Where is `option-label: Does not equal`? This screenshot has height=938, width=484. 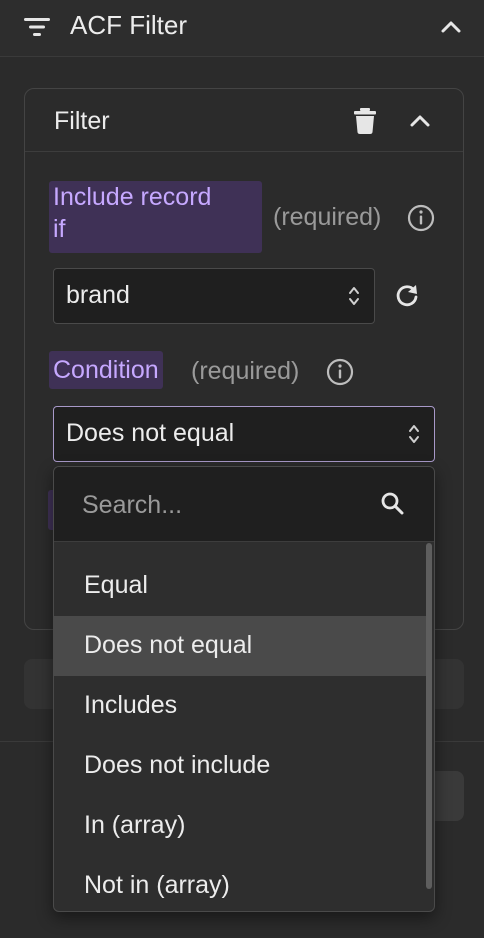
option-label: Does not equal is located at coordinates (168, 645).